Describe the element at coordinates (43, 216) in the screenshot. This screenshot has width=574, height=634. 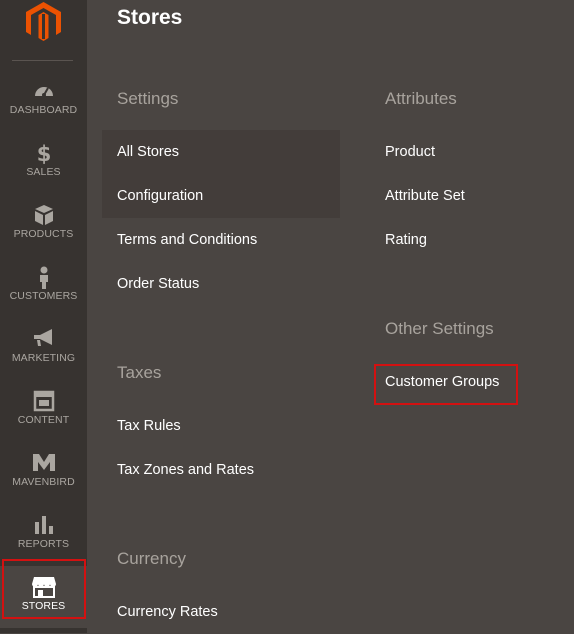
I see `box-icon` at that location.